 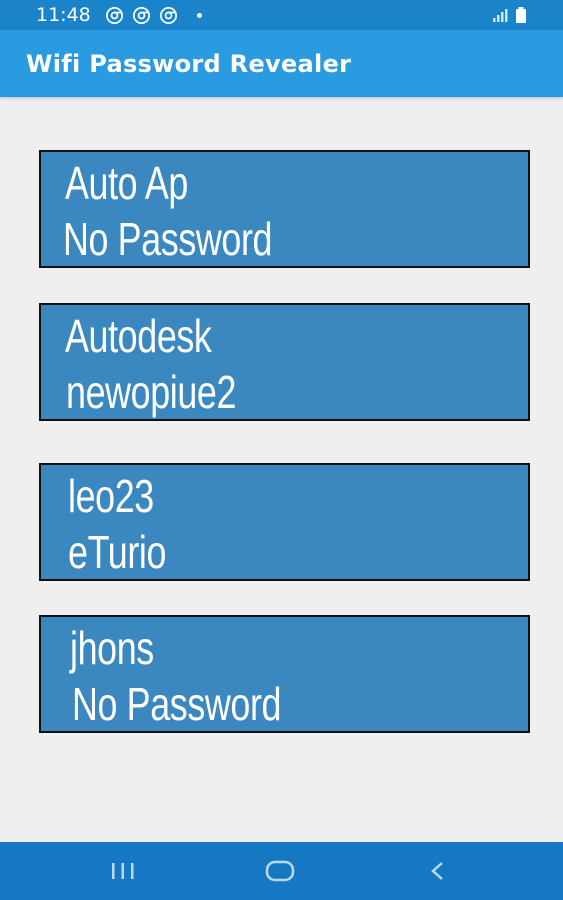 What do you see at coordinates (151, 392) in the screenshot?
I see `wifi-password: newopiue2` at bounding box center [151, 392].